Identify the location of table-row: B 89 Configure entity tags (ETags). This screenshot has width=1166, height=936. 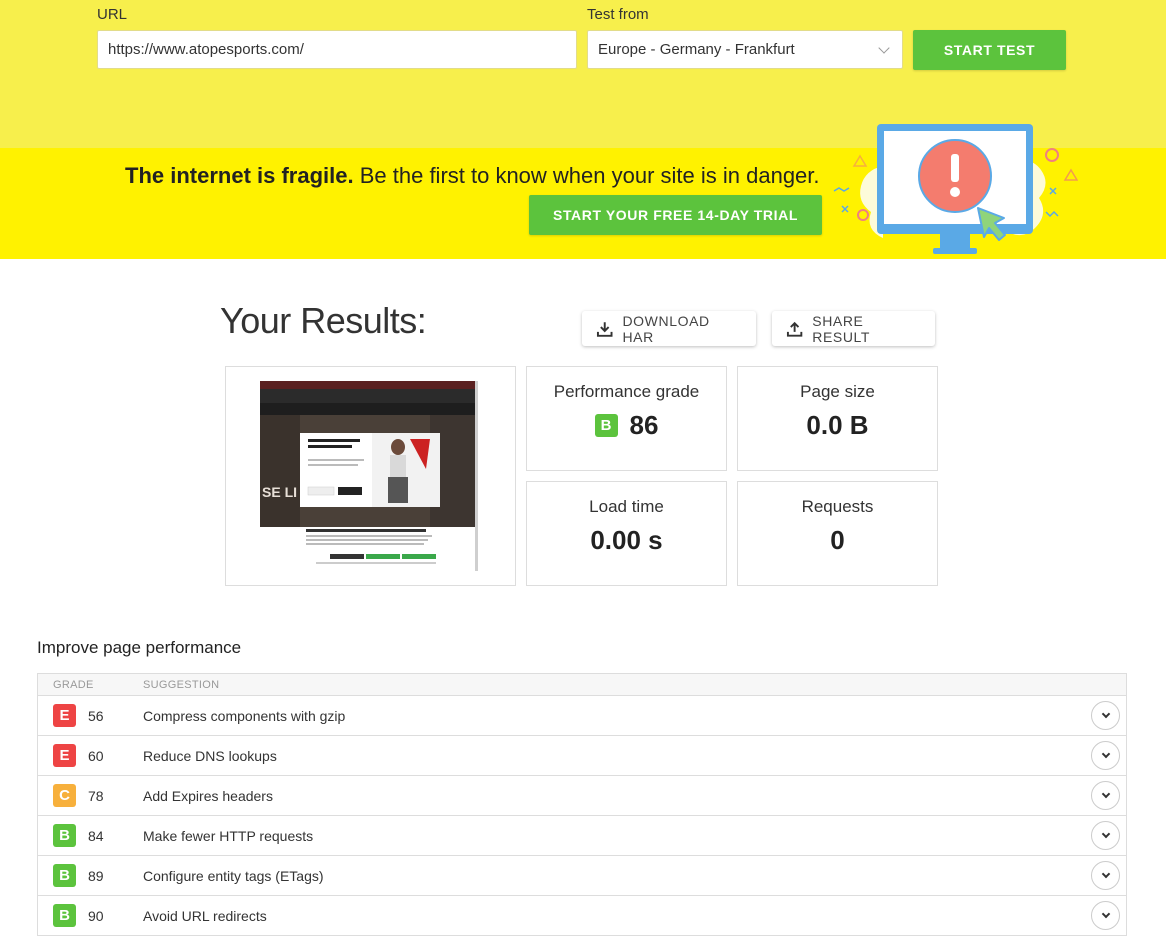
(582, 876).